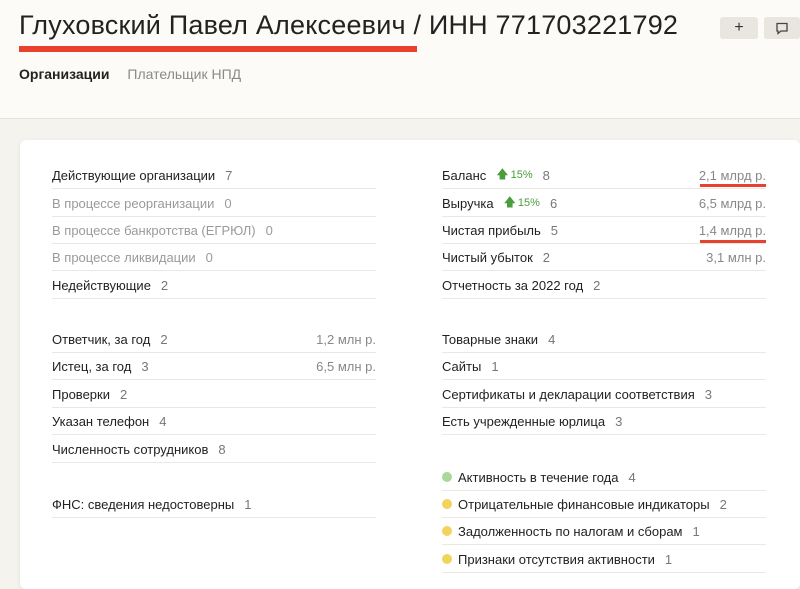  I want to click on list-item: Есть учрежденные юрлица 3, so click(604, 421).